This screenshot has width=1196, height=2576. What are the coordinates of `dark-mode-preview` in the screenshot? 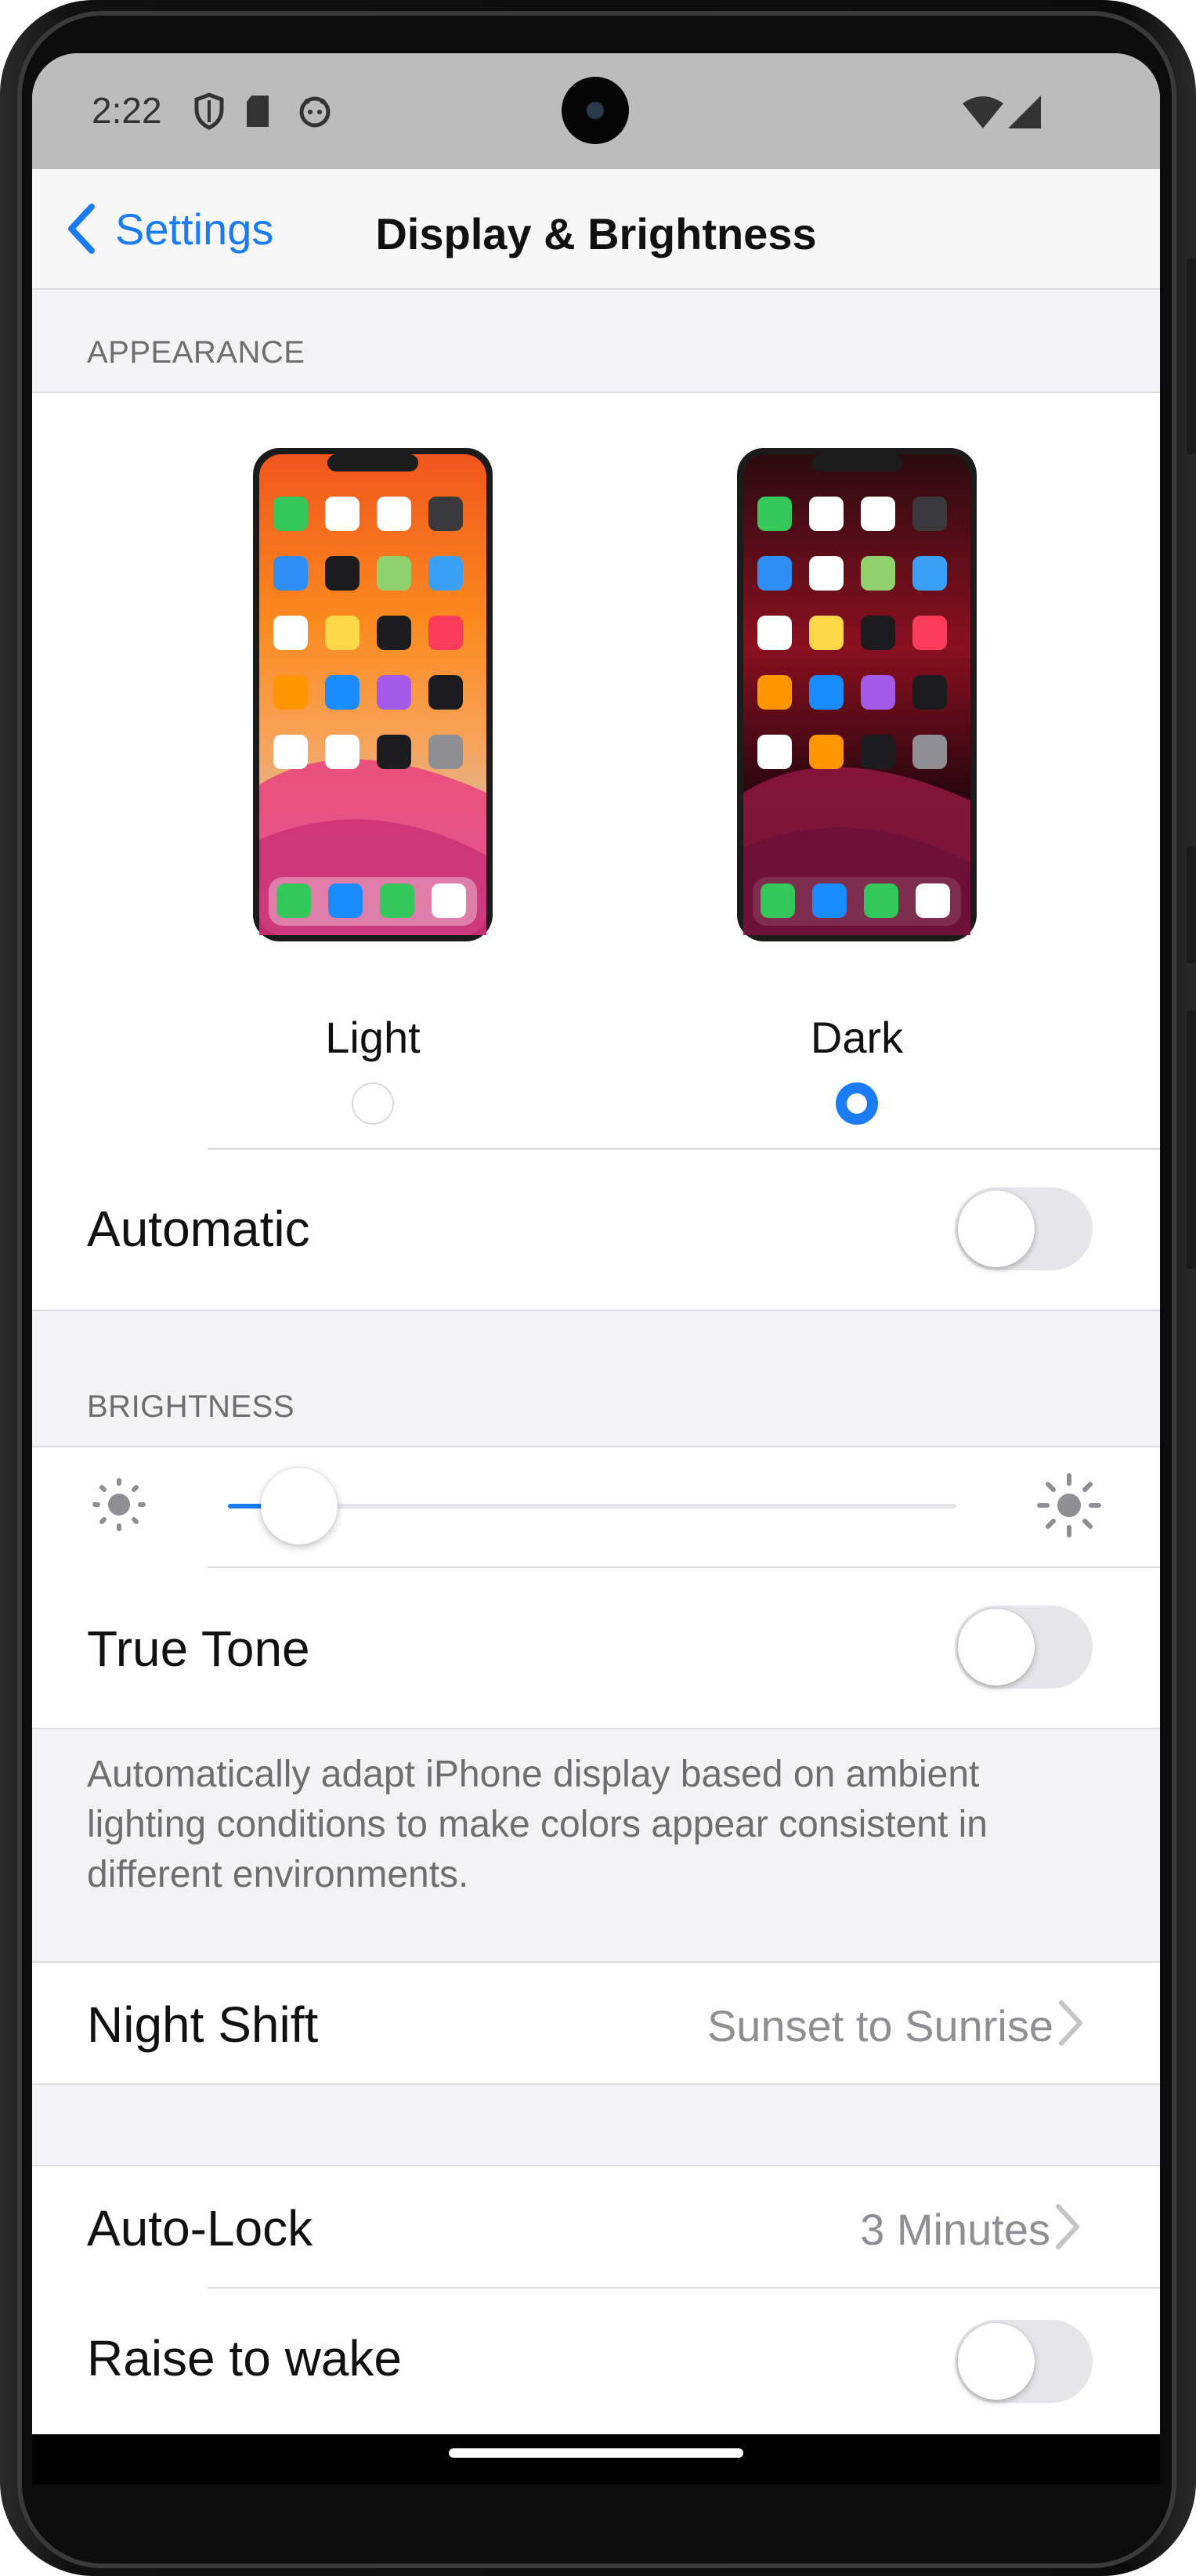 It's located at (857, 694).